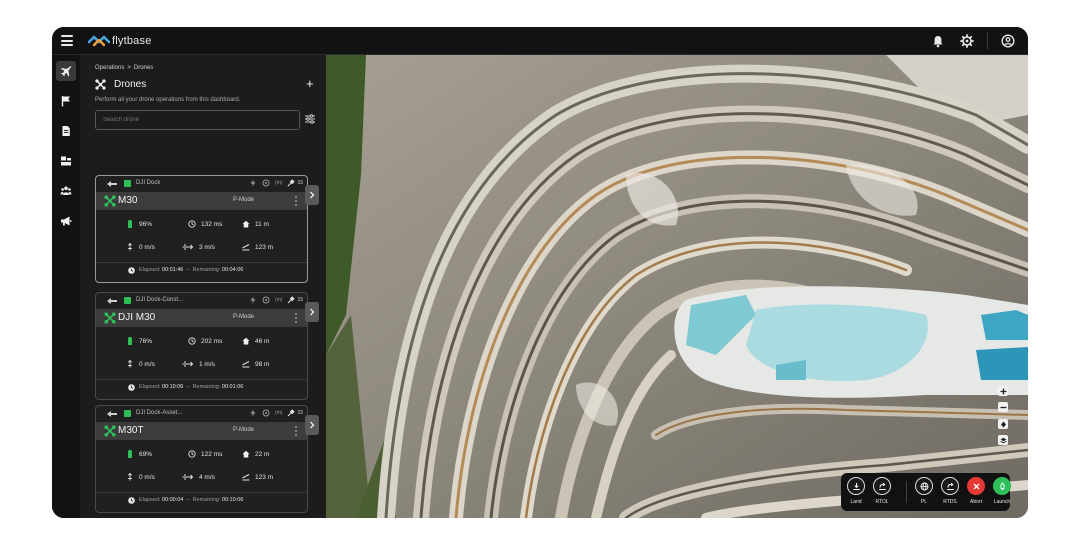 This screenshot has width=1080, height=545. What do you see at coordinates (950, 502) in the screenshot?
I see `rtds-label: RTDS` at bounding box center [950, 502].